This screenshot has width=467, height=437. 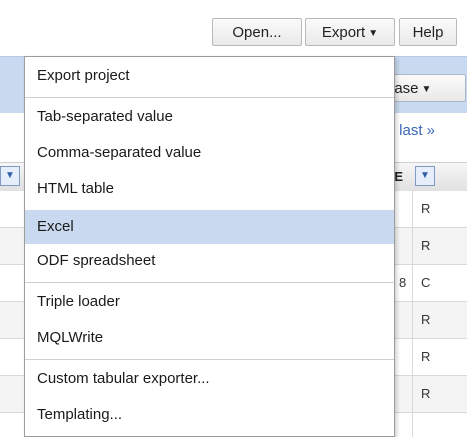 I want to click on column-divider, so click(x=412, y=313).